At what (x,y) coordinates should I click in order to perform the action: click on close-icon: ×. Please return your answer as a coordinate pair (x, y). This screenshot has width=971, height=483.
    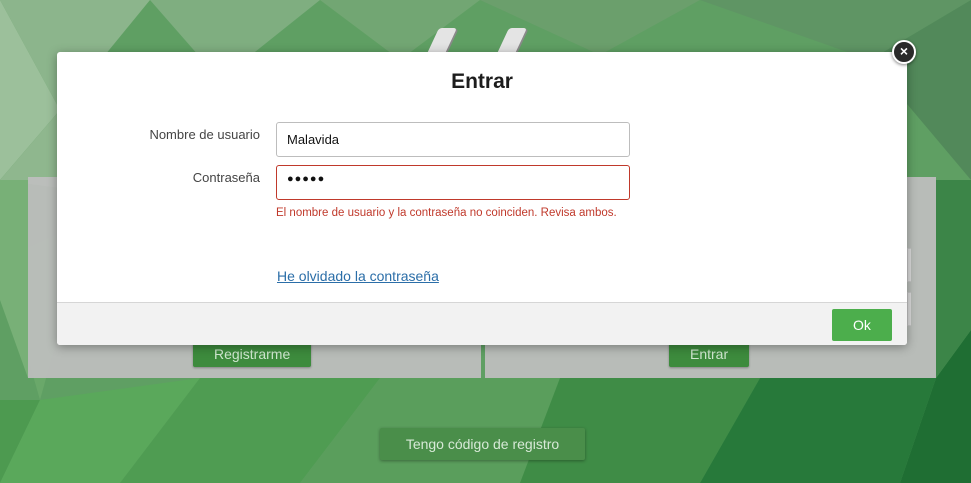
    Looking at the image, I should click on (904, 52).